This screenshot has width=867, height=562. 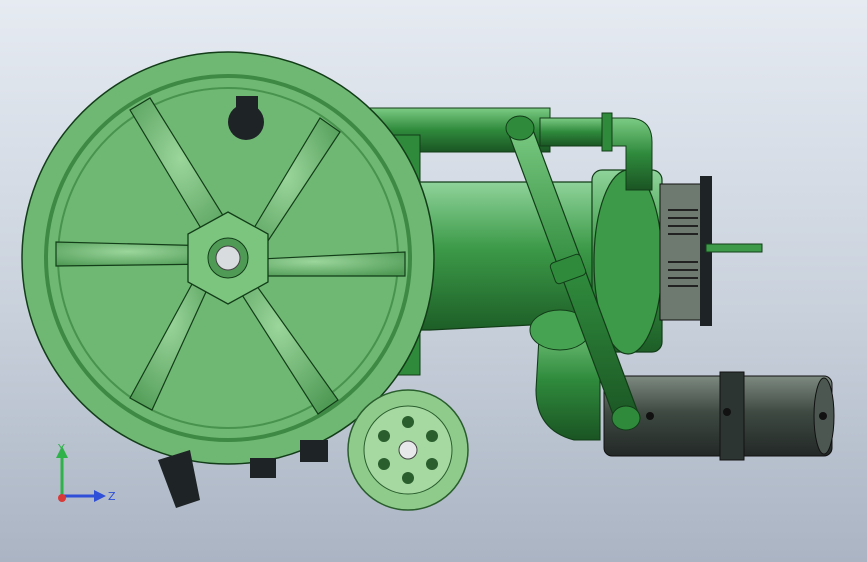 I want to click on z-axis-arrowhead, so click(x=100, y=496).